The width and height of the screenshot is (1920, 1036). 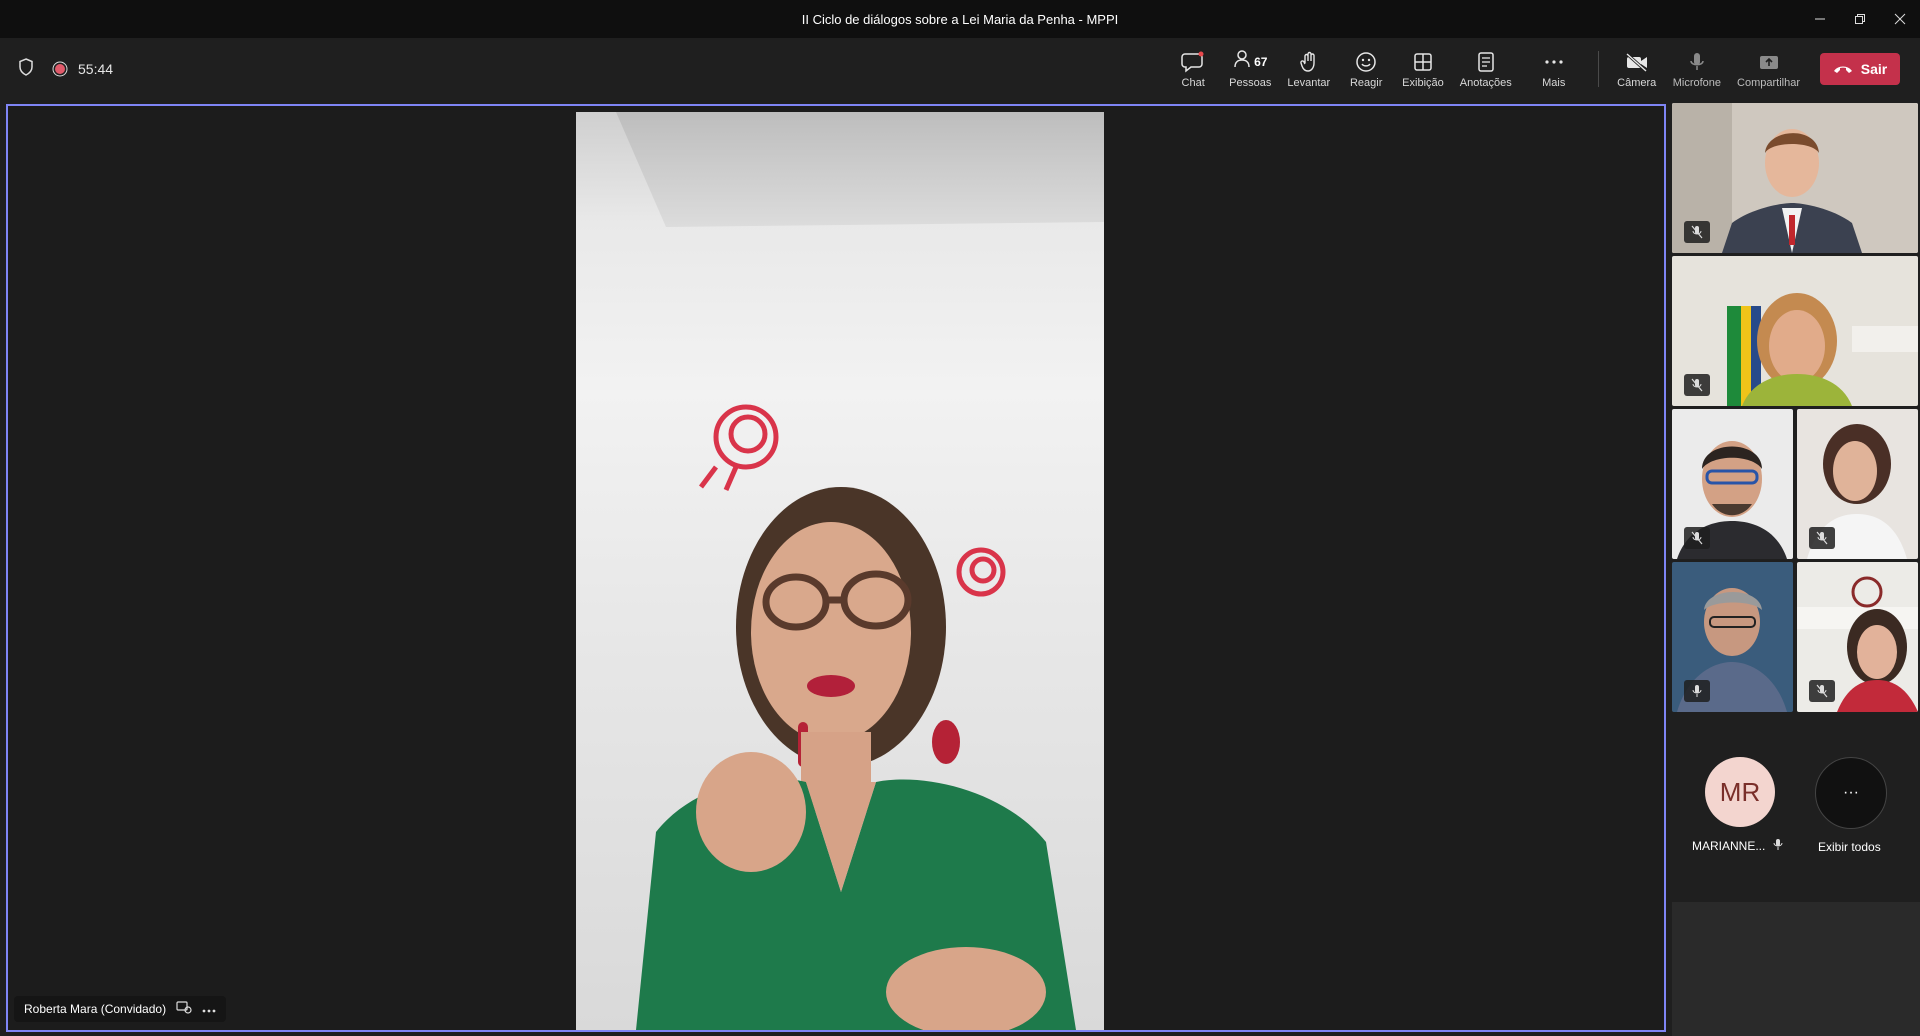 I want to click on window-controls, so click(x=1860, y=19).